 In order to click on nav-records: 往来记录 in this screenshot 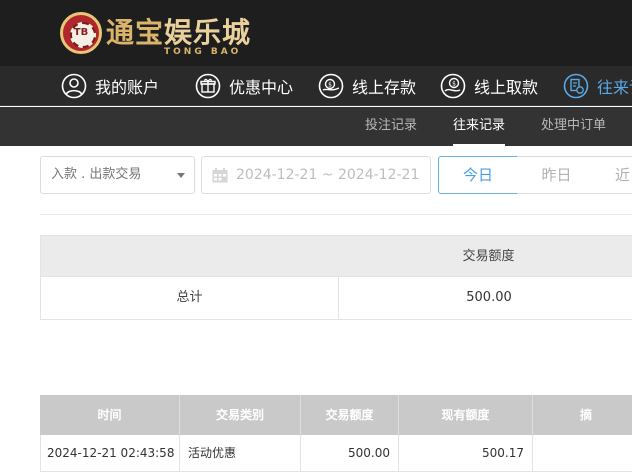, I will do `click(597, 86)`.